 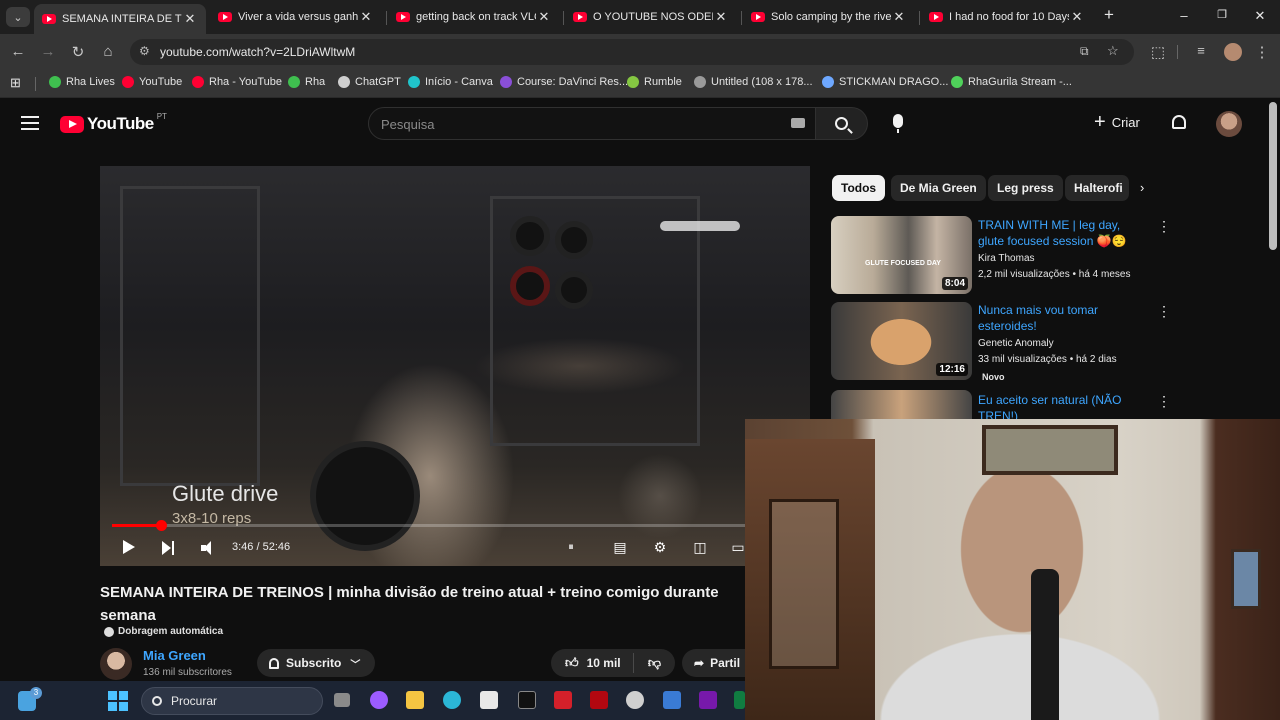 What do you see at coordinates (859, 188) in the screenshot?
I see `chip-all: Todos` at bounding box center [859, 188].